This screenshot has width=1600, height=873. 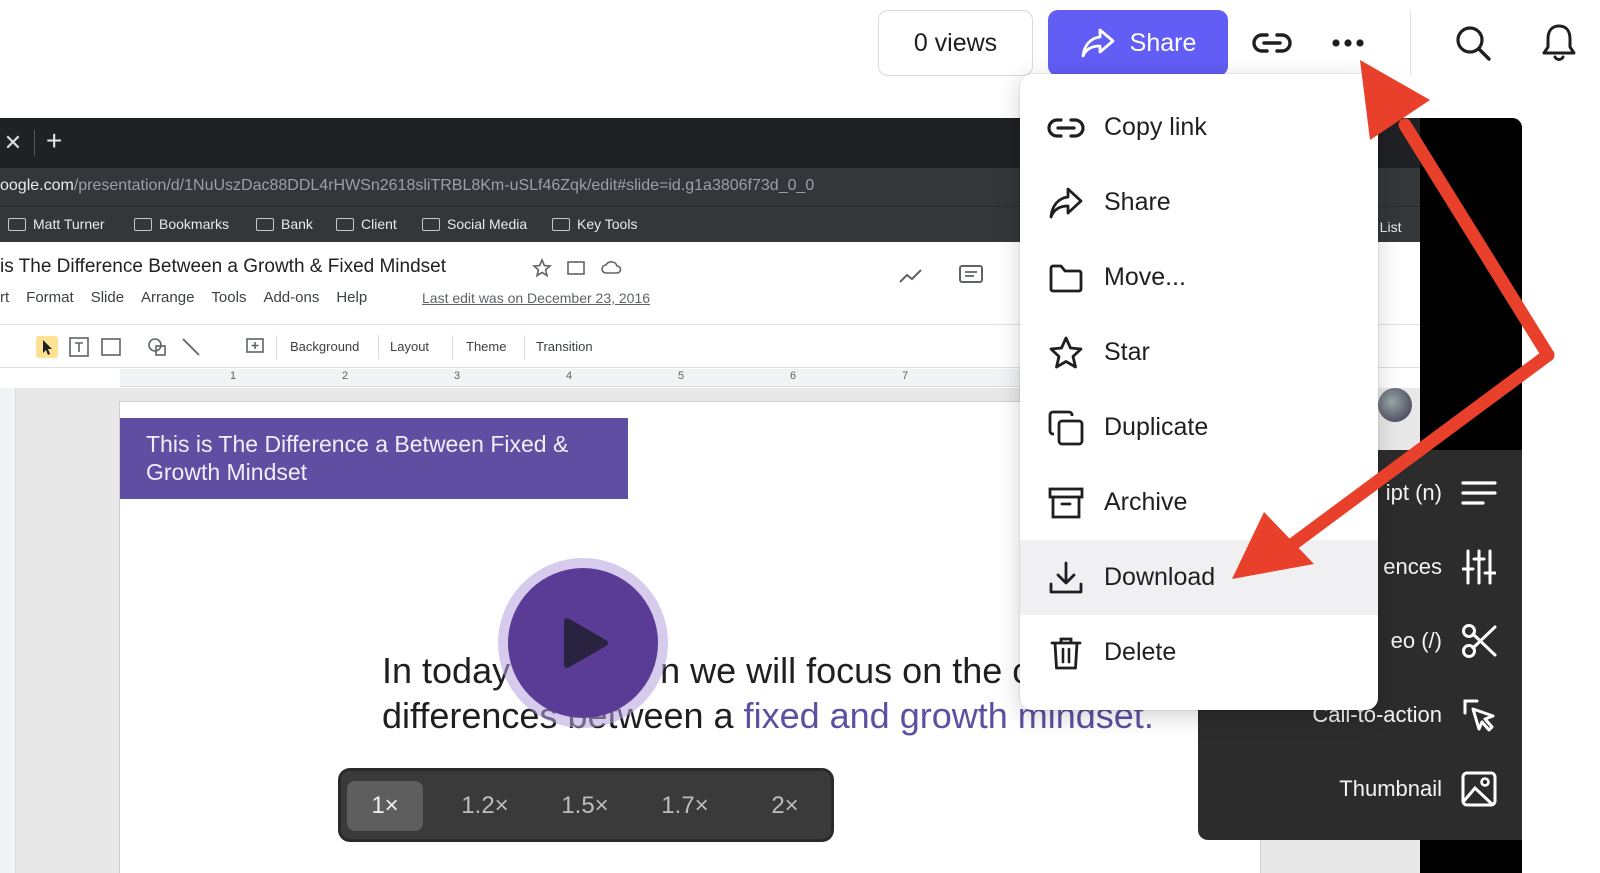 What do you see at coordinates (474, 224) in the screenshot?
I see `bookmark-item: Social Media` at bounding box center [474, 224].